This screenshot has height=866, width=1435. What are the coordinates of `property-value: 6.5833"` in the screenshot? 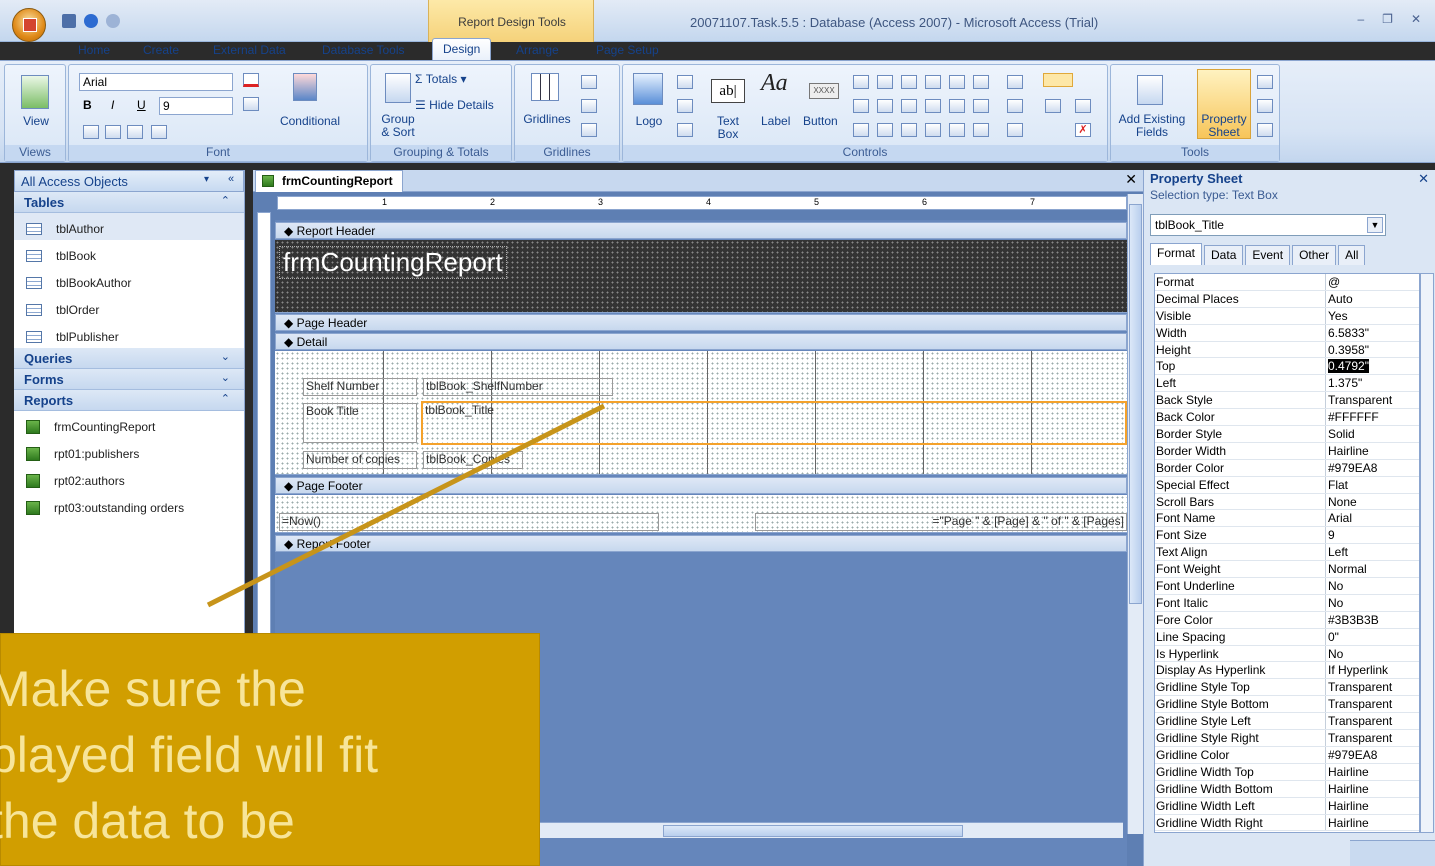 It's located at (1372, 333).